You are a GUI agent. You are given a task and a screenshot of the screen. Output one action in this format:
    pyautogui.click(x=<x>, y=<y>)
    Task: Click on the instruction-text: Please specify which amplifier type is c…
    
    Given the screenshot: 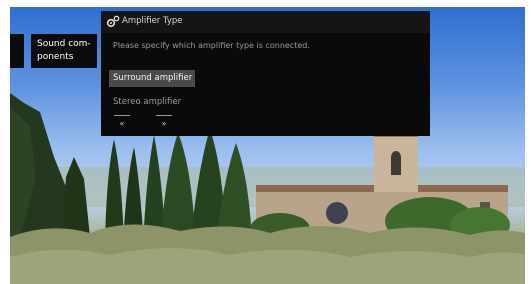 What is the action you would take?
    pyautogui.click(x=211, y=45)
    